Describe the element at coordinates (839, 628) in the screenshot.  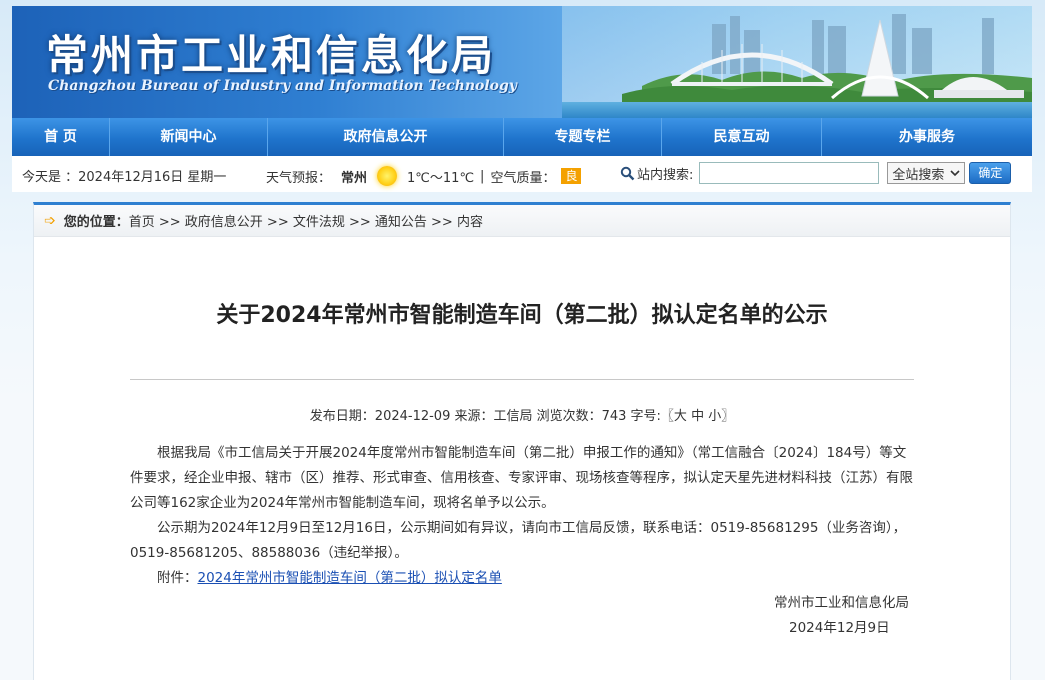
I see `sign-date: 2024年12月9日` at that location.